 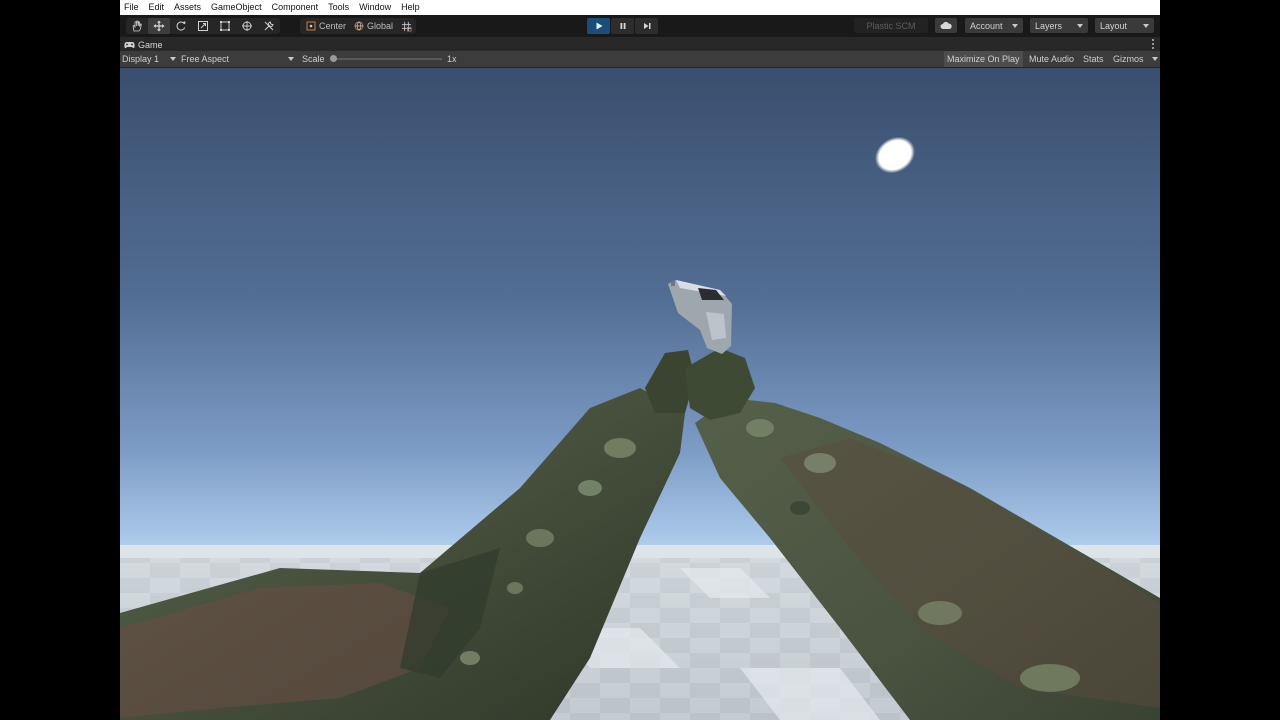 What do you see at coordinates (157, 7) in the screenshot?
I see `menu-edit: Edit` at bounding box center [157, 7].